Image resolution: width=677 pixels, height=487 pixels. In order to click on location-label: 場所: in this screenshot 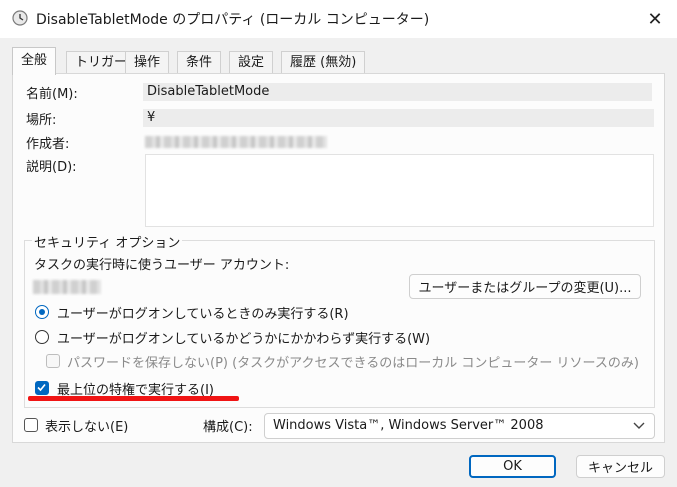, I will do `click(41, 120)`.